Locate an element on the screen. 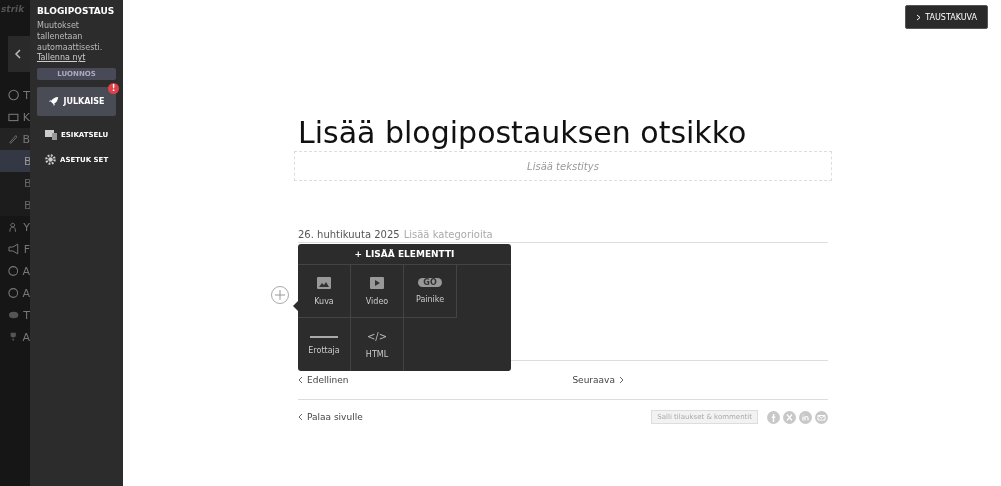 Image resolution: width=1001 pixels, height=486 pixels. element-option: GO Painike is located at coordinates (430, 291).